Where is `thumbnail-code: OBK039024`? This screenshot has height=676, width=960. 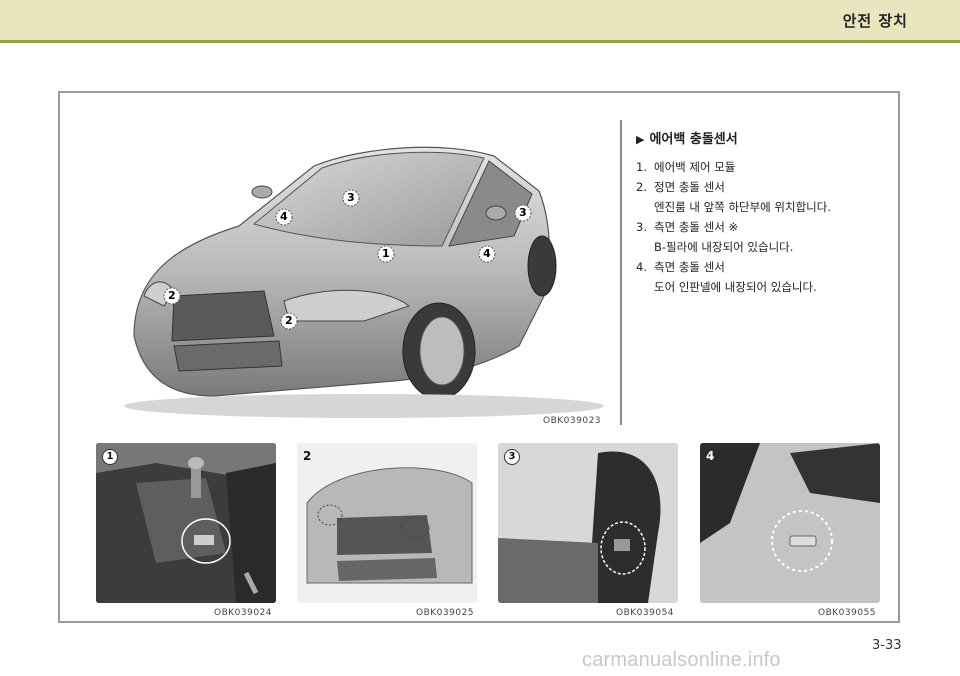 thumbnail-code: OBK039024 is located at coordinates (243, 613).